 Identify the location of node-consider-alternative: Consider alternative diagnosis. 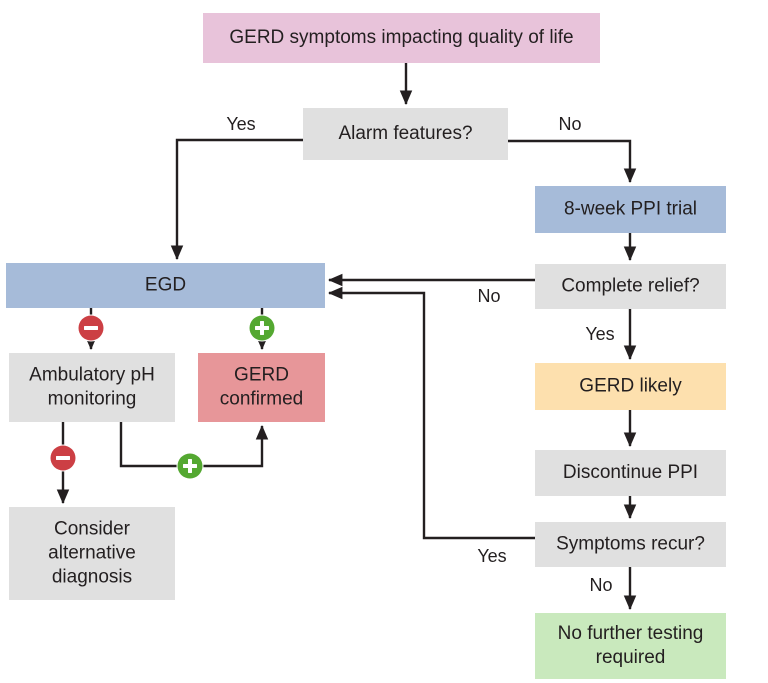
(92, 553).